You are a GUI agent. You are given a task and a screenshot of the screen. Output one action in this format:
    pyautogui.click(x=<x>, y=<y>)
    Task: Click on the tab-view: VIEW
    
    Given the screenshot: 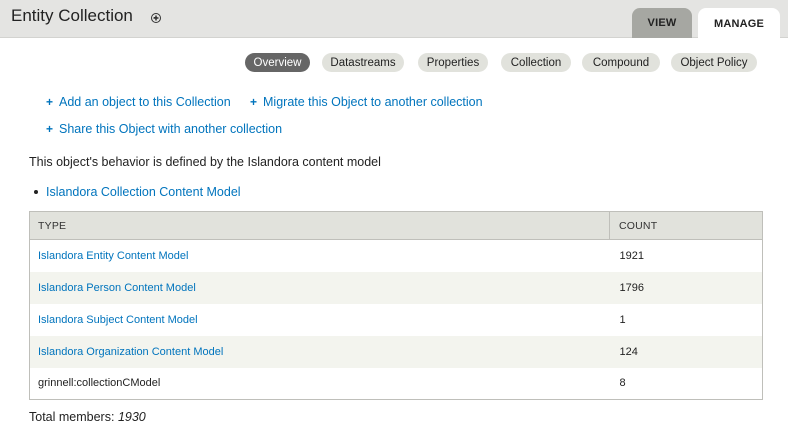 What is the action you would take?
    pyautogui.click(x=662, y=23)
    